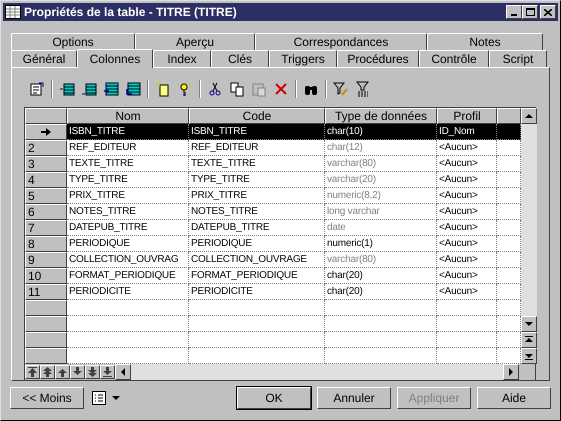 The image size is (561, 421). Describe the element at coordinates (354, 398) in the screenshot. I see `dialog-button: Annuler` at that location.